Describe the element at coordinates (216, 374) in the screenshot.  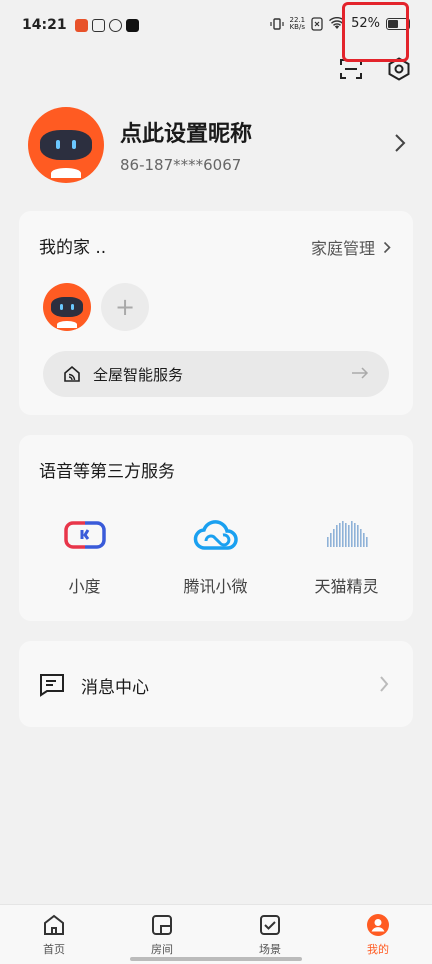
I see `whole-house-service-button: 全屋智能服务` at that location.